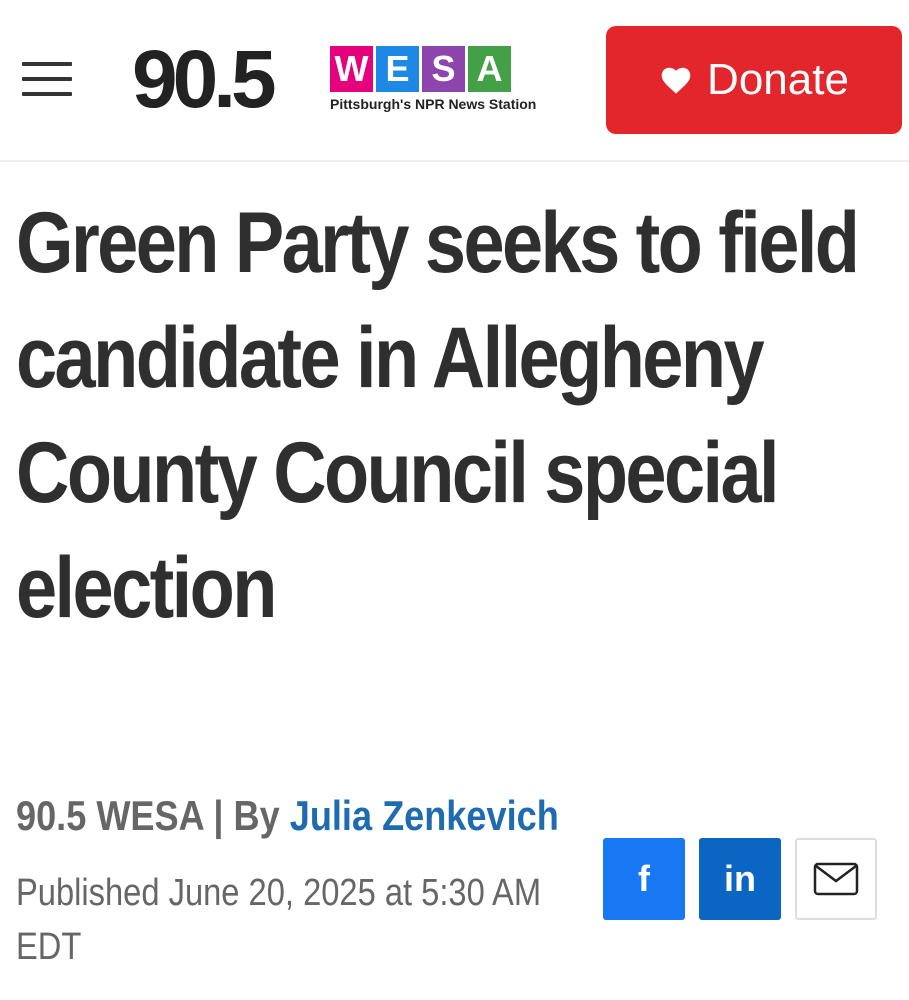 This screenshot has width=909, height=1000. I want to click on donate-label: Donate, so click(778, 79).